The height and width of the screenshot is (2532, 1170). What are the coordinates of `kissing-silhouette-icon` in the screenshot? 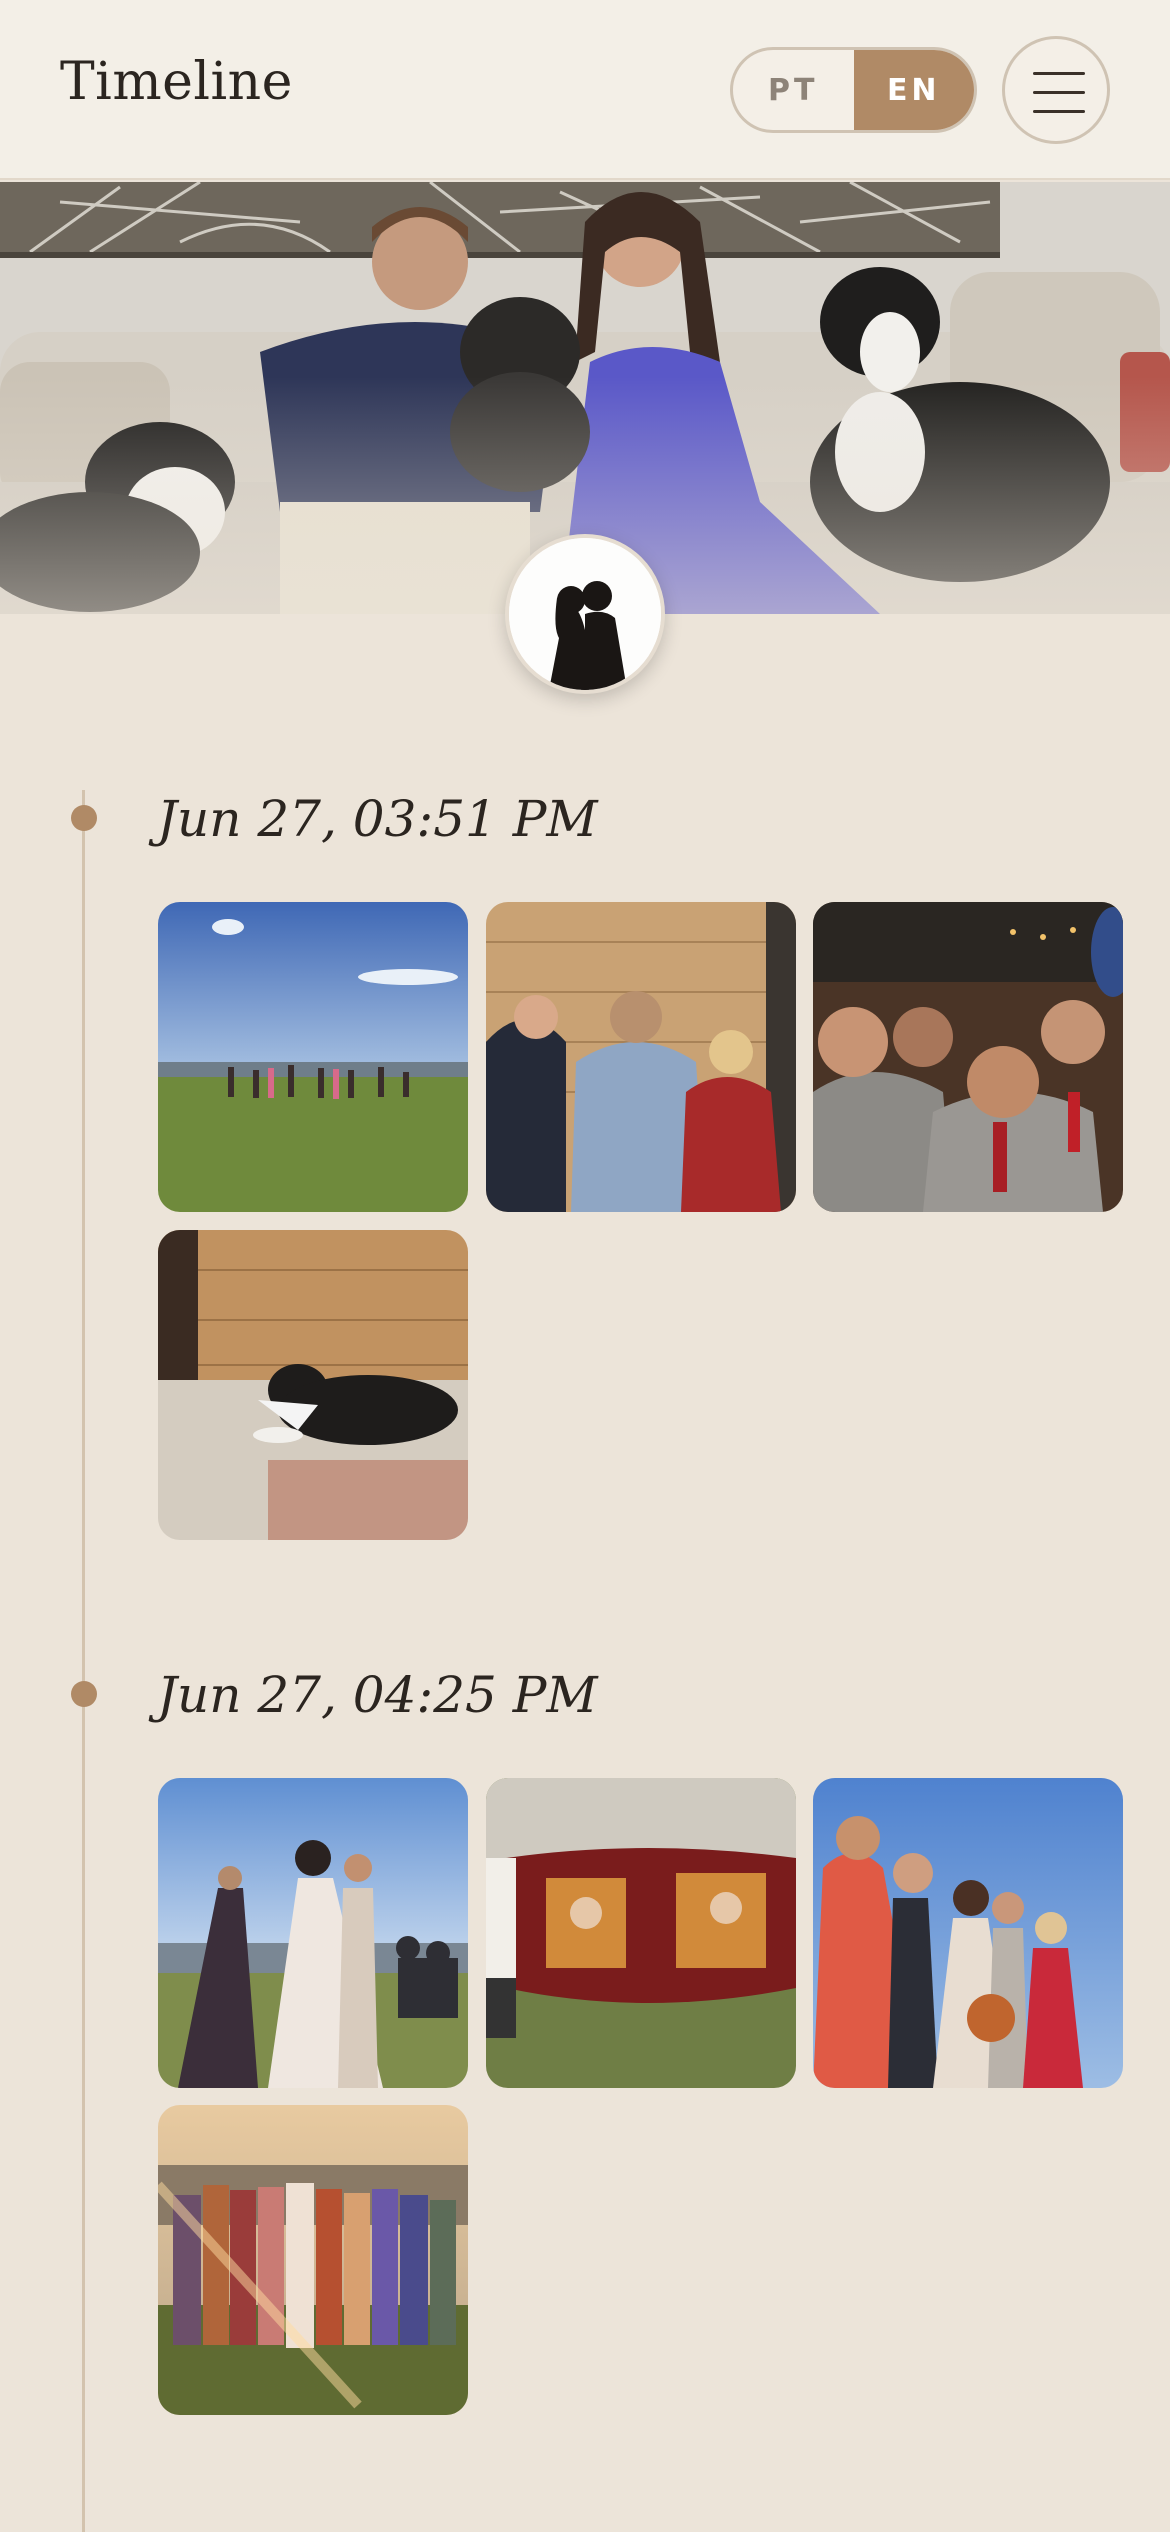 It's located at (585, 614).